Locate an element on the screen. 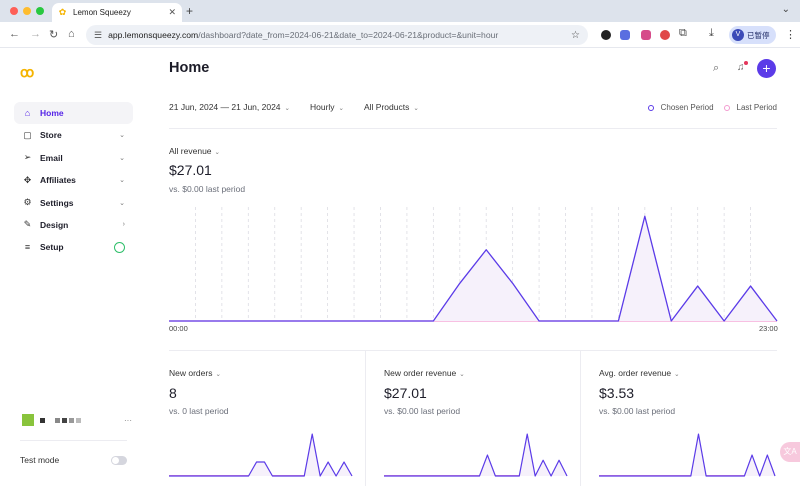 The image size is (800, 486). minimize-window-button is located at coordinates (27, 11).